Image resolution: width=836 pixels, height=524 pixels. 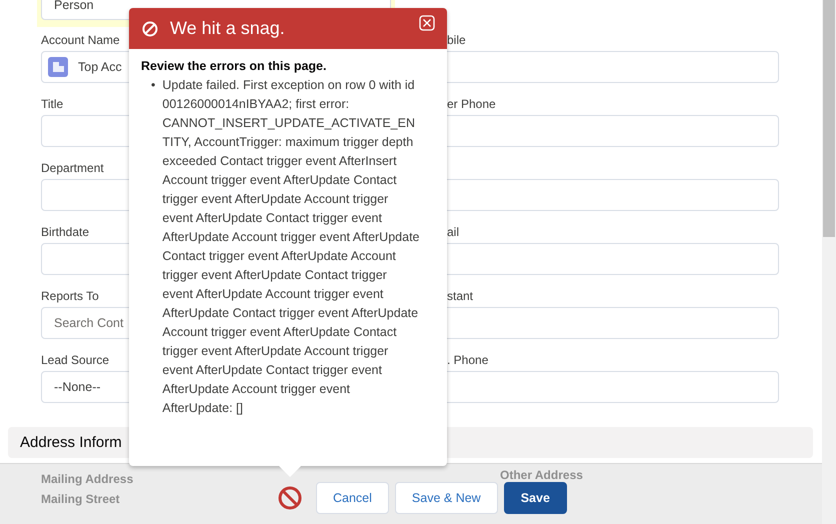 I want to click on field-label: Title, so click(x=52, y=104).